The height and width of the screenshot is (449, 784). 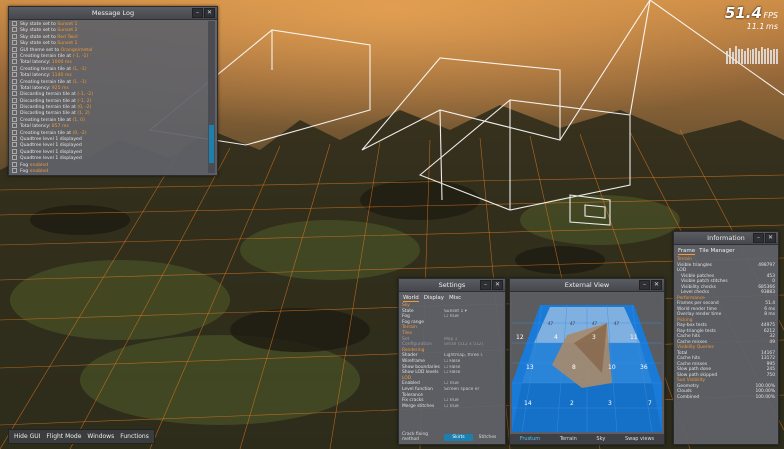 What do you see at coordinates (27, 436) in the screenshot?
I see `toolbar-button-hide-gui: Hide GUI` at bounding box center [27, 436].